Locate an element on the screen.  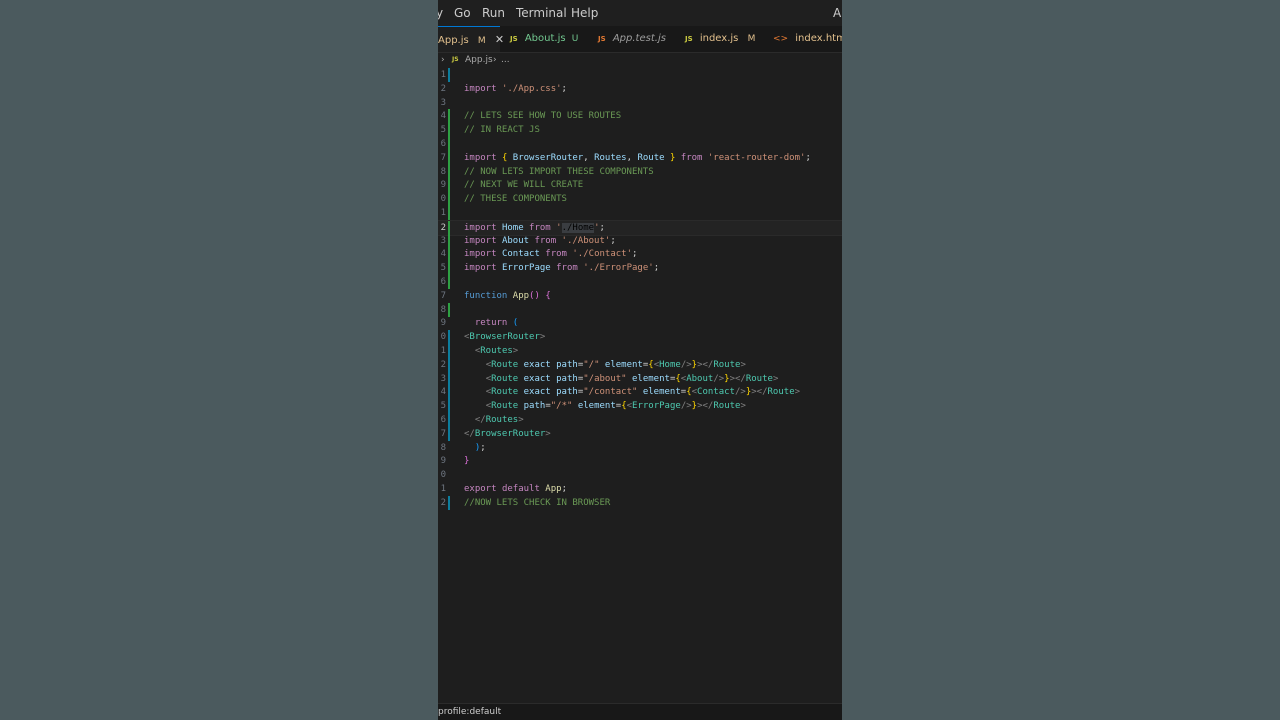
code-token: exact path is located at coordinates (550, 378).